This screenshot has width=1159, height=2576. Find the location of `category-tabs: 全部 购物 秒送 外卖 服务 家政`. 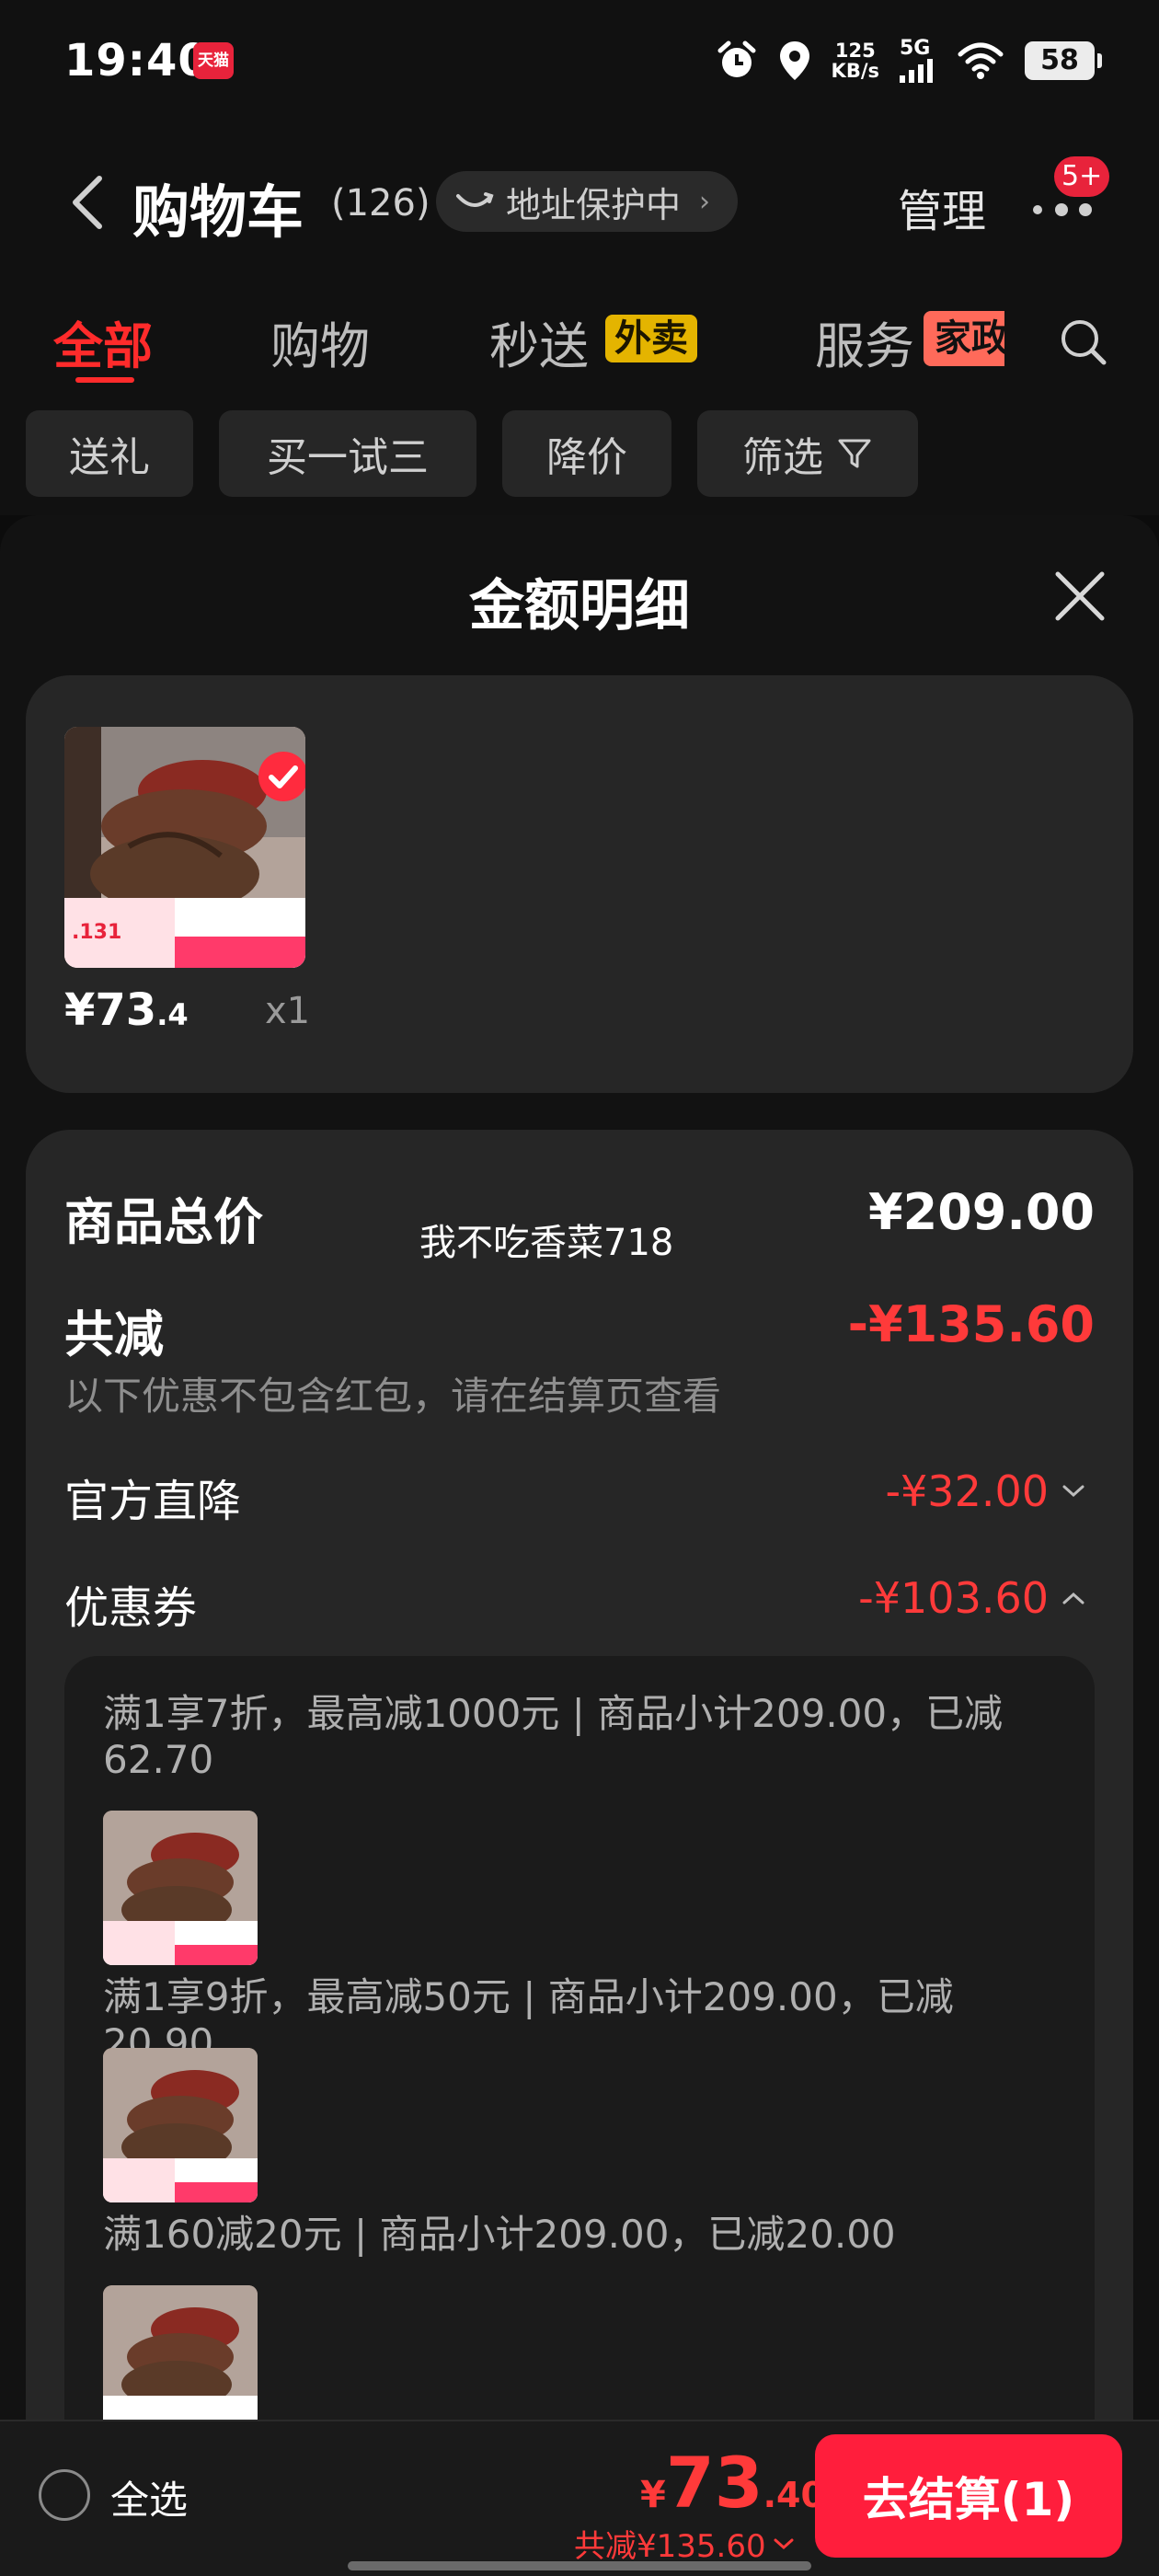

category-tabs: 全部 购物 秒送 外卖 服务 家政 is located at coordinates (579, 331).